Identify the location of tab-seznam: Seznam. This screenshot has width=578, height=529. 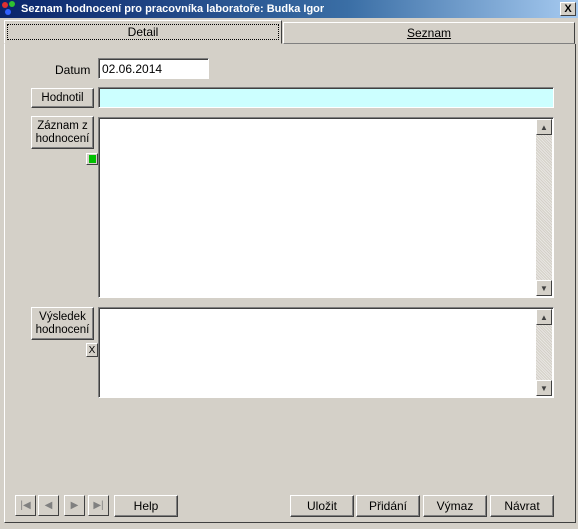
(429, 33).